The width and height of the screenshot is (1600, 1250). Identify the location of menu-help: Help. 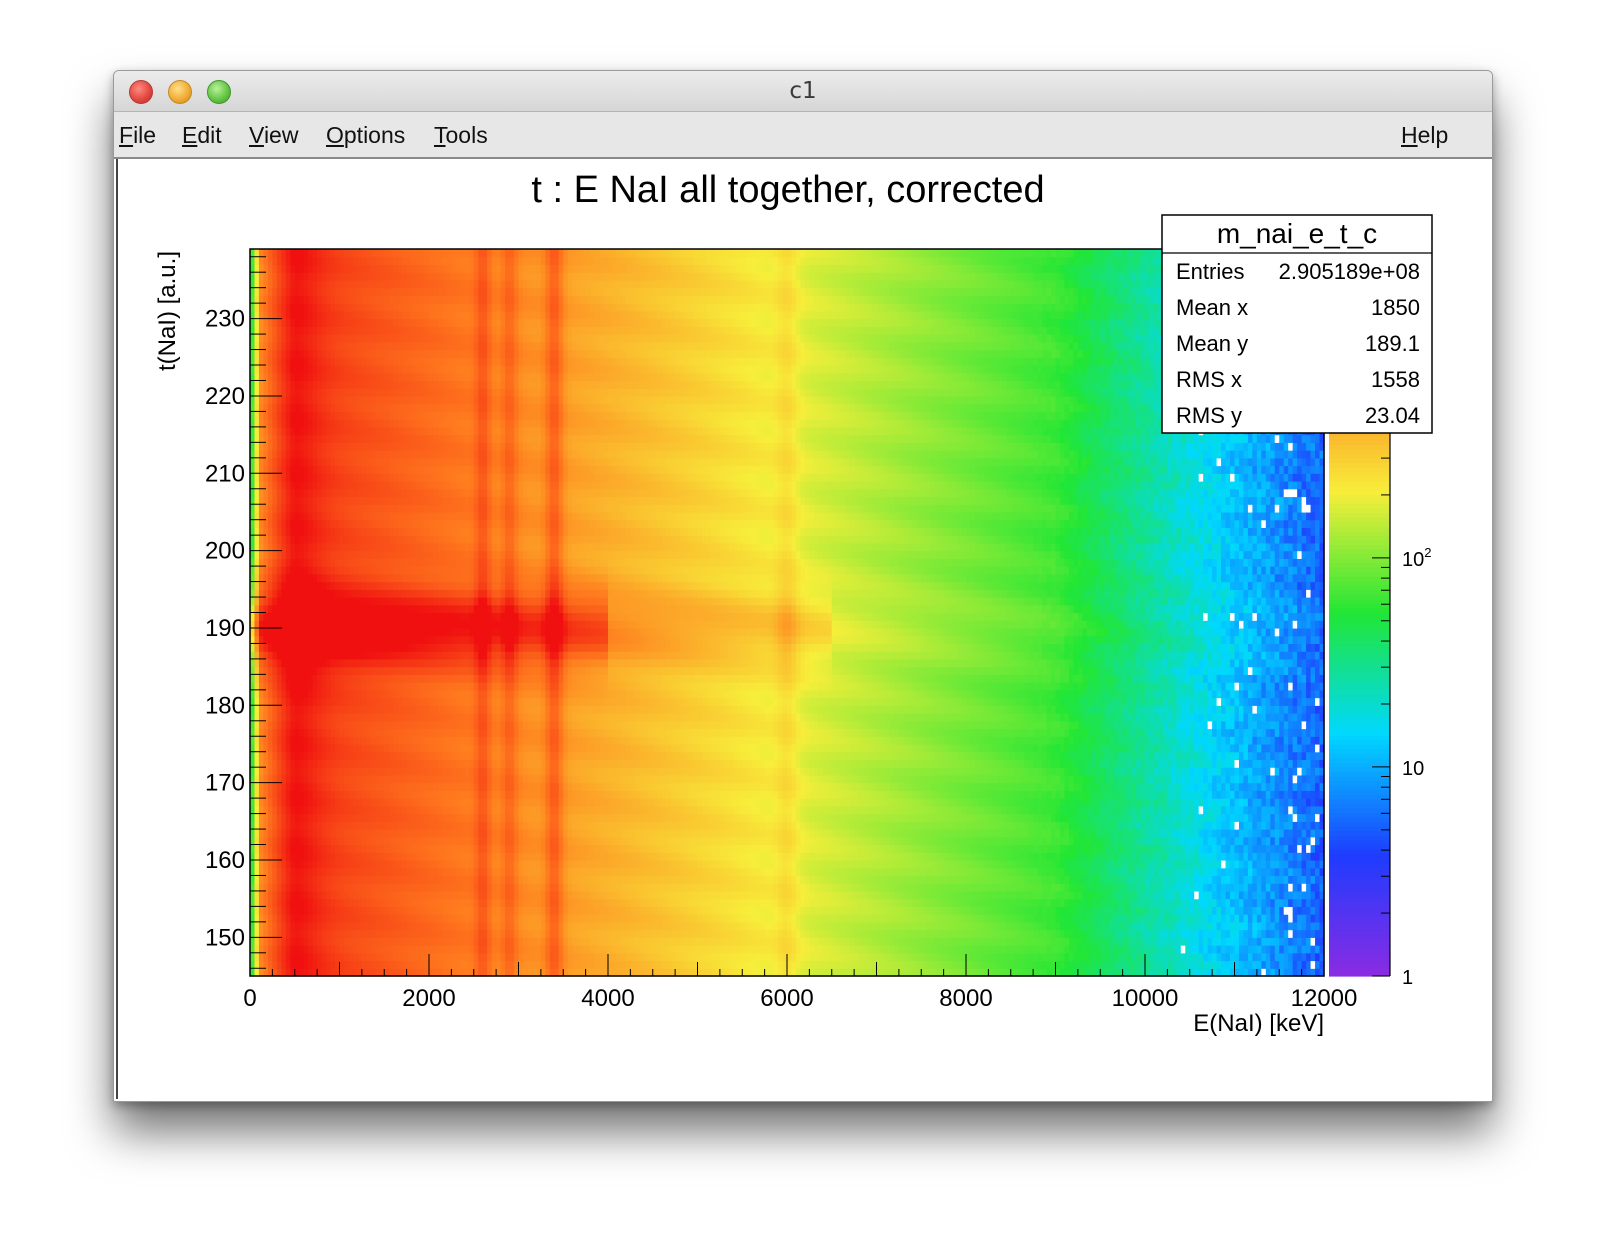
(1424, 135).